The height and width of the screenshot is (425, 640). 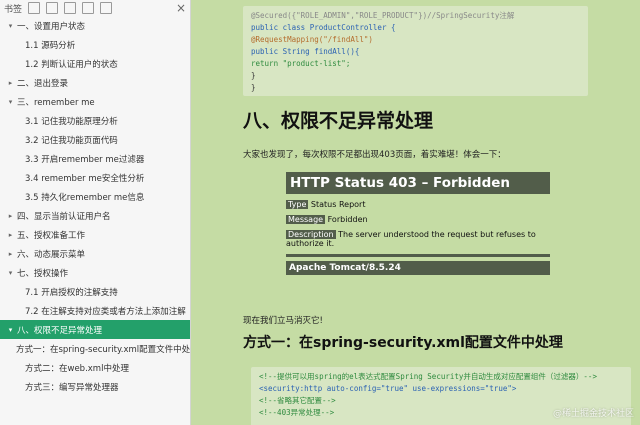 What do you see at coordinates (305, 51) in the screenshot?
I see `code-line: public String findAll(){` at bounding box center [305, 51].